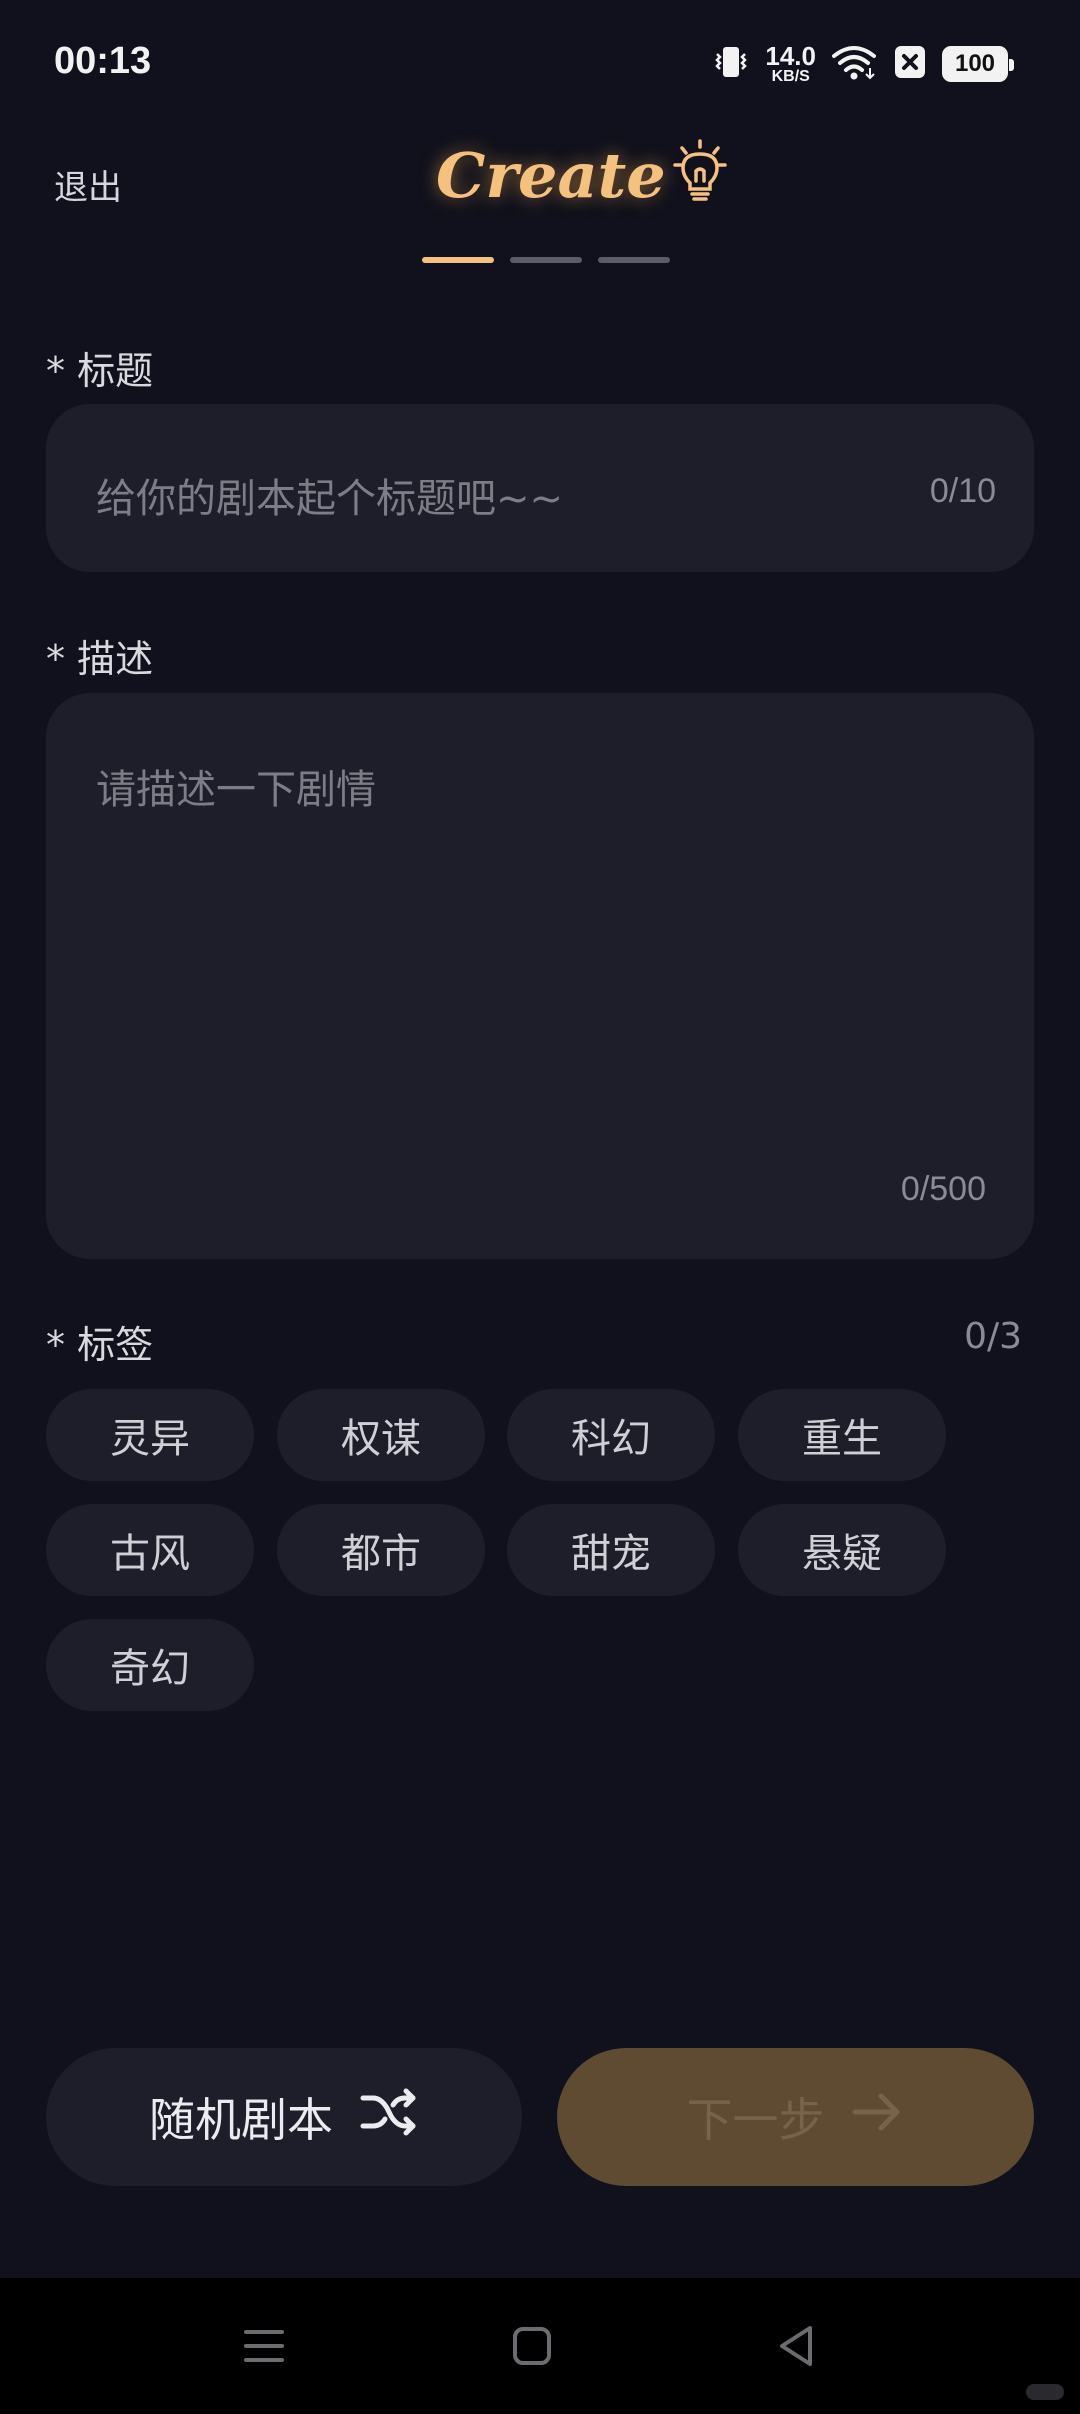 This screenshot has width=1080, height=2414. Describe the element at coordinates (264, 2346) in the screenshot. I see `menu-icon` at that location.